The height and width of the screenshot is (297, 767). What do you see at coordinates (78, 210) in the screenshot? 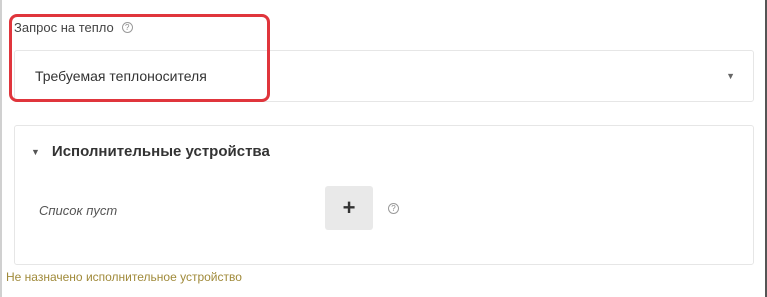
I see `empty-list-text: Список пуст` at bounding box center [78, 210].